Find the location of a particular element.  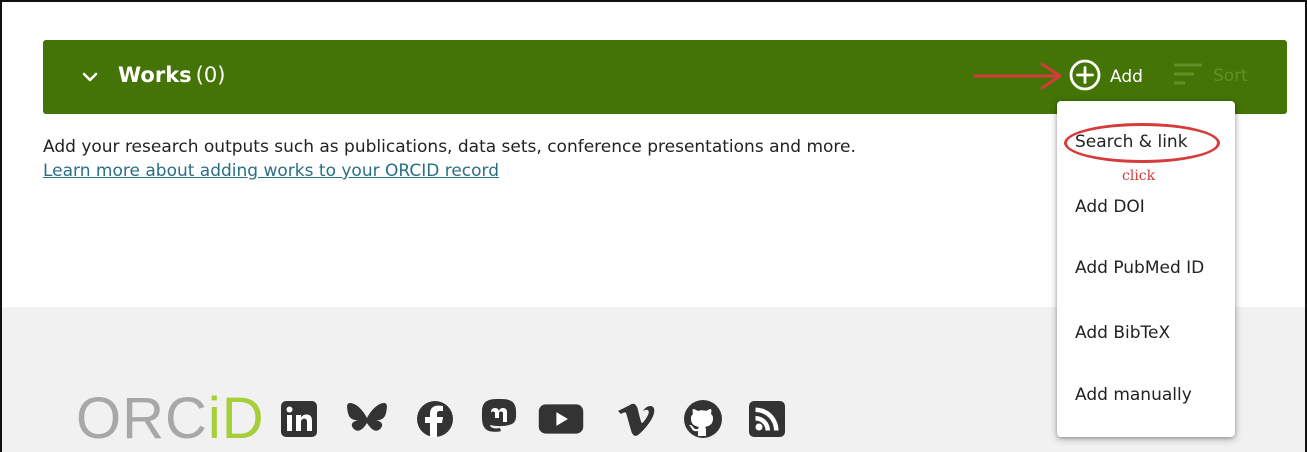

orcid-logo-text: ORCiD is located at coordinates (170, 418).